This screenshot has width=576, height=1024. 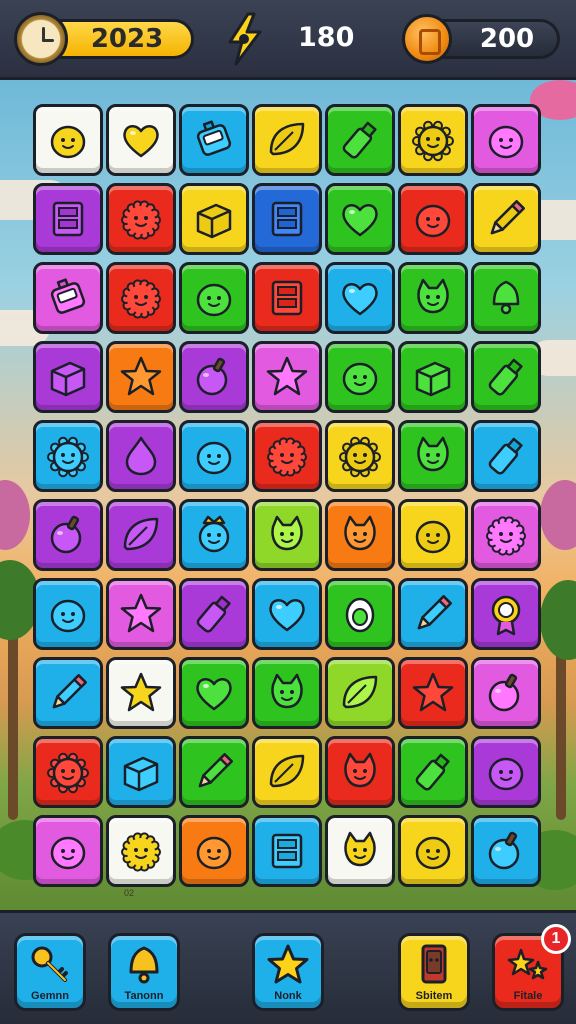 I want to click on book-icon, so click(x=287, y=851).